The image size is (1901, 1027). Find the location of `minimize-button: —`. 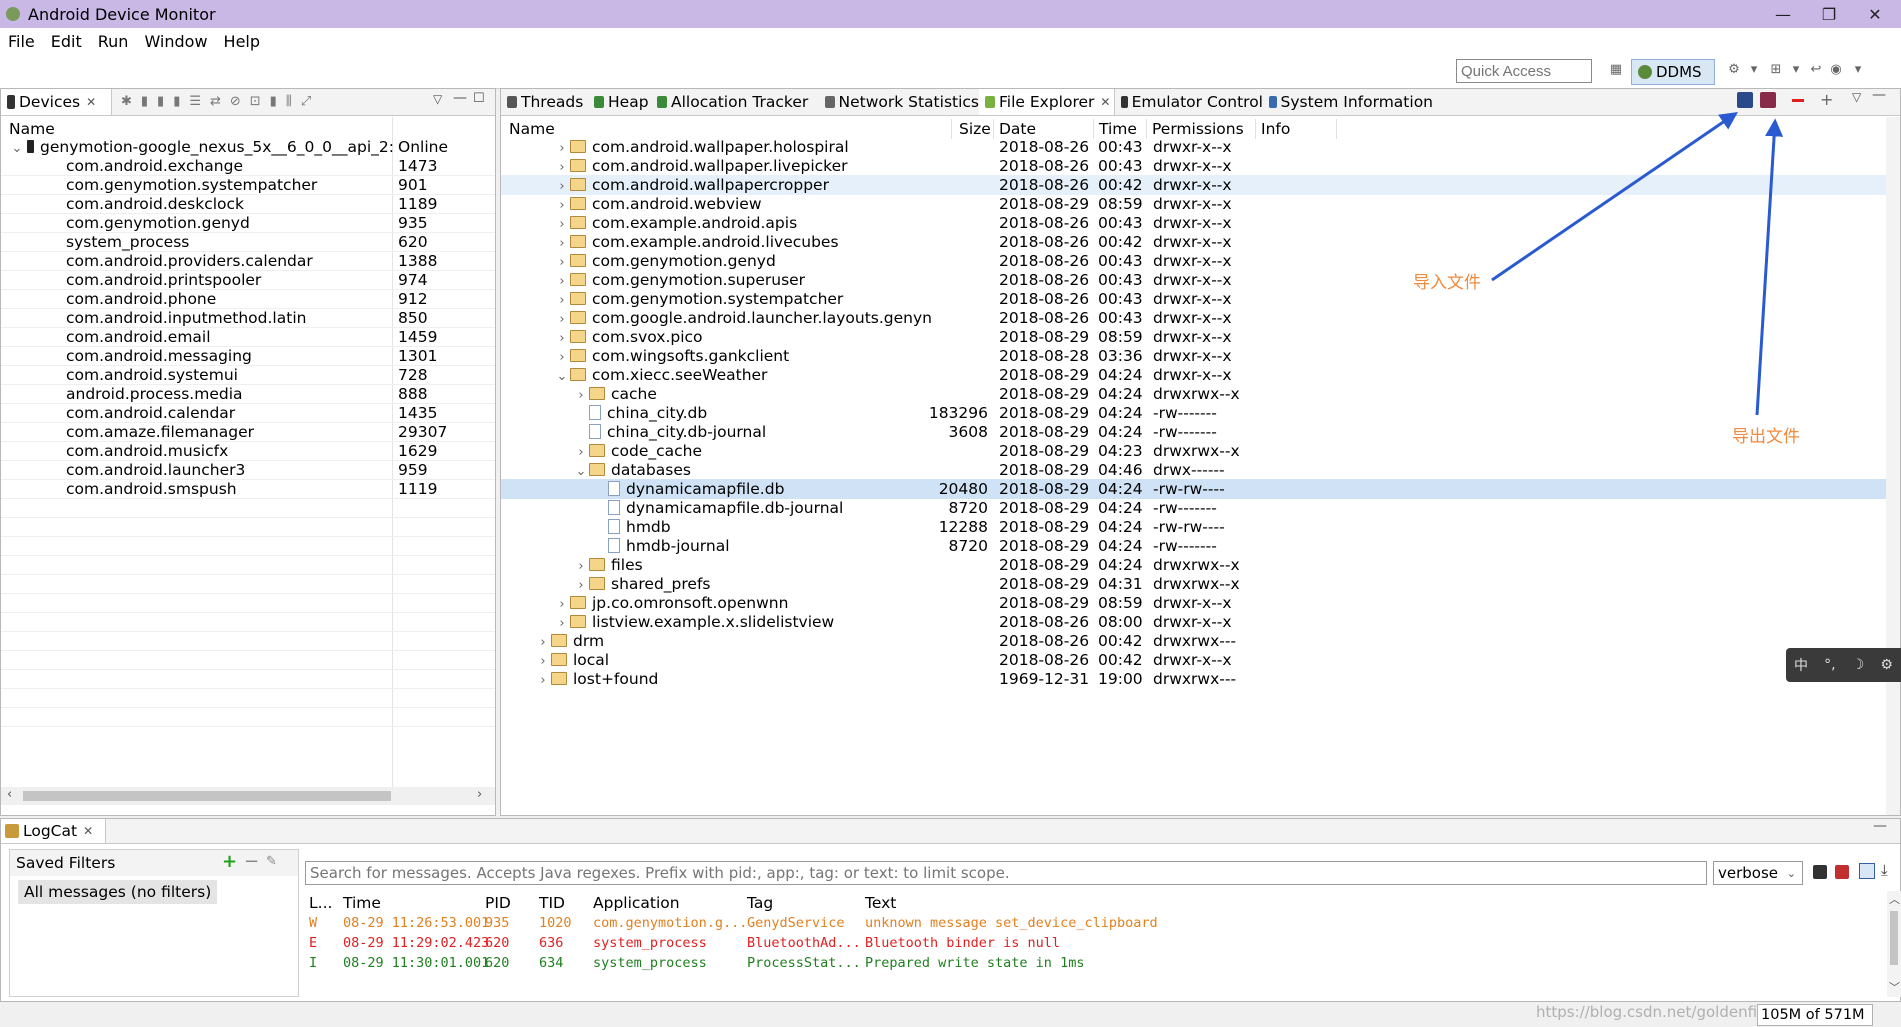

minimize-button: — is located at coordinates (1783, 14).